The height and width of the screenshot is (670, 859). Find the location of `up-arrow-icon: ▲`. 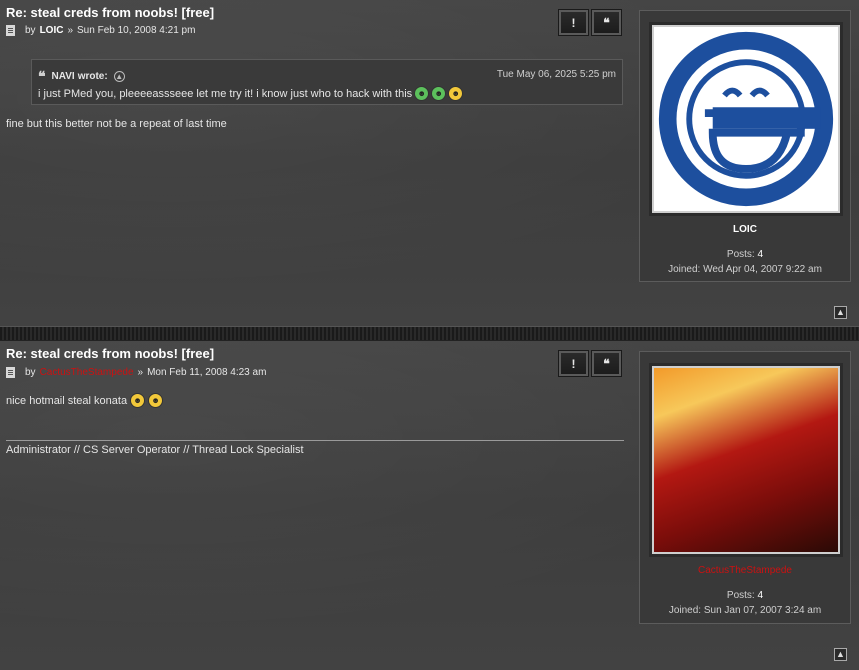

up-arrow-icon: ▲ is located at coordinates (119, 76).